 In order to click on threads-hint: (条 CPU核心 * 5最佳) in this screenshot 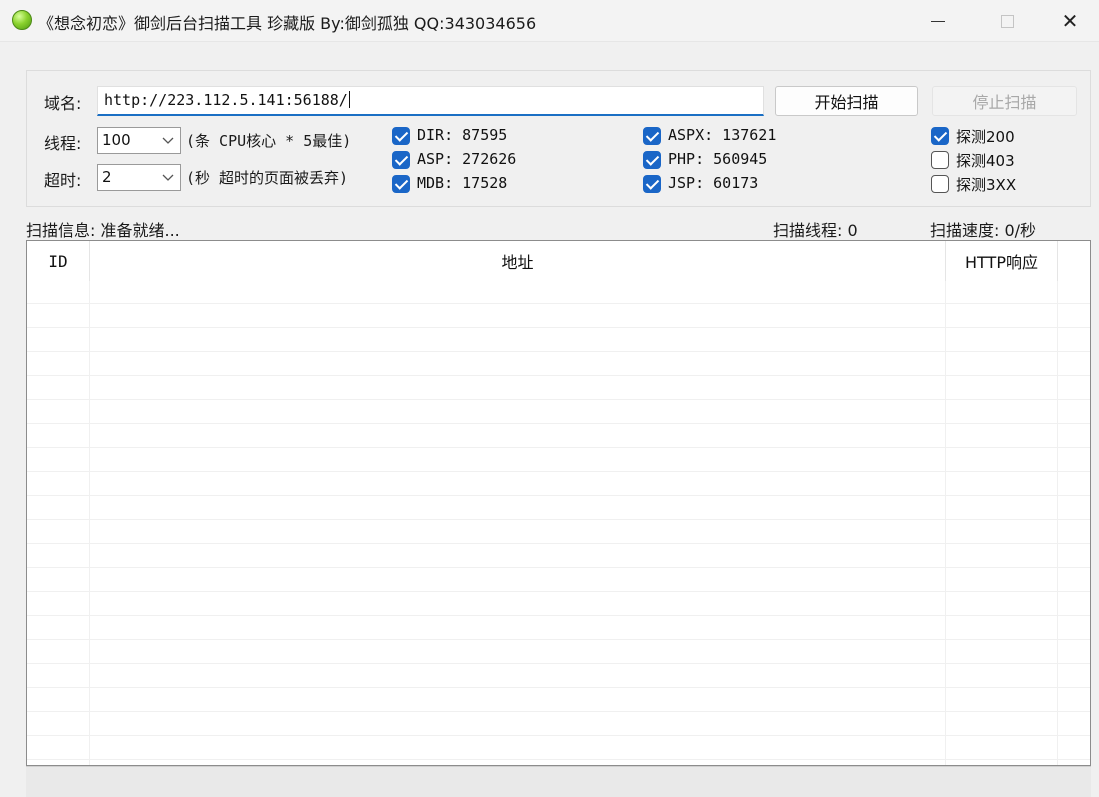, I will do `click(269, 141)`.